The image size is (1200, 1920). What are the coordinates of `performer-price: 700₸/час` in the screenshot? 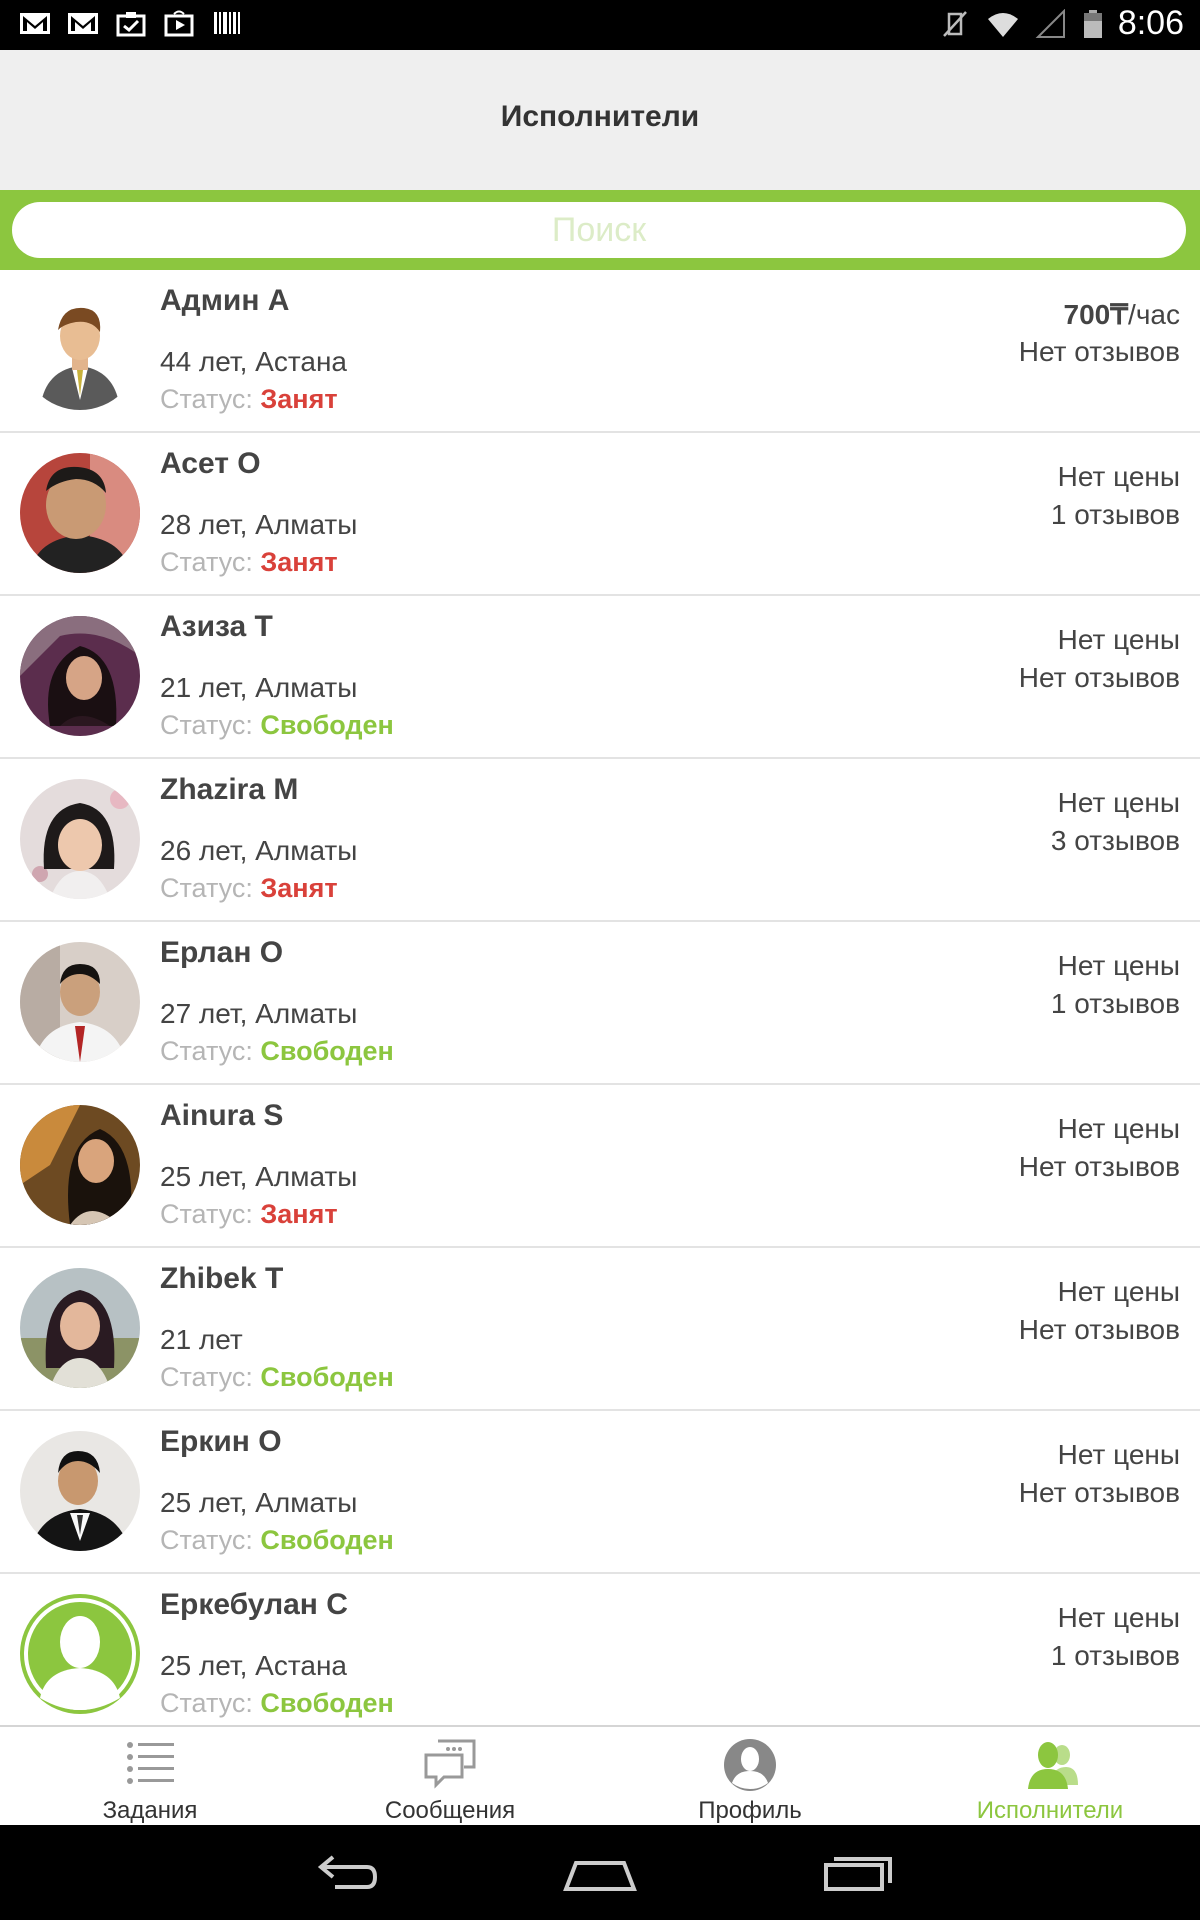 It's located at (1122, 314).